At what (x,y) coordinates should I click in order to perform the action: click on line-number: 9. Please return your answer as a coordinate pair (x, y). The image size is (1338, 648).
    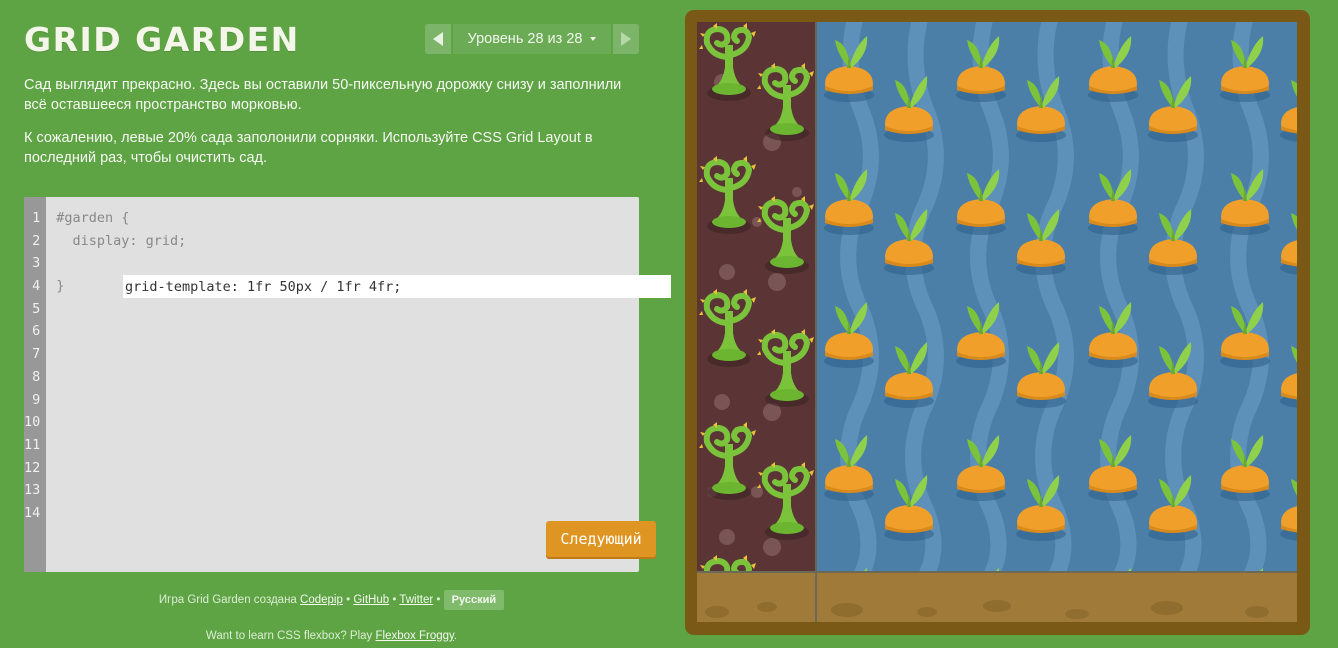
    Looking at the image, I should click on (36, 399).